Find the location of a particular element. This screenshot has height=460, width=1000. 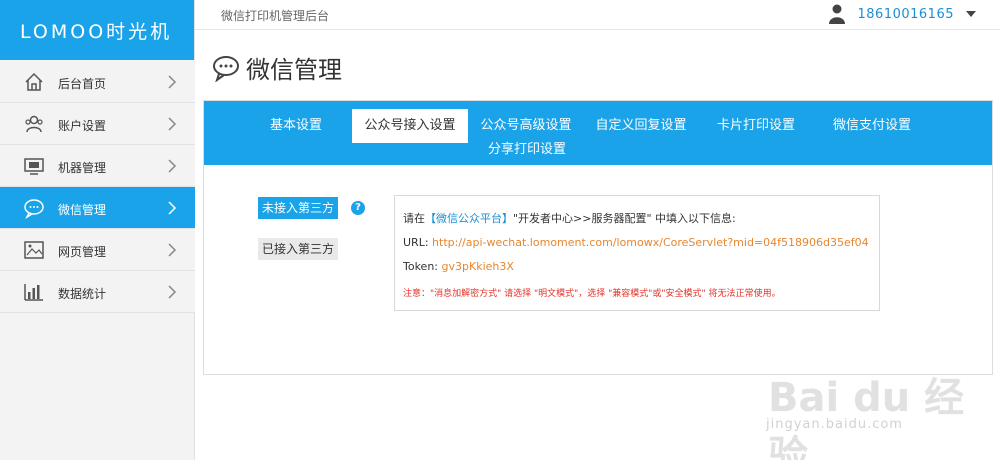

token-label: Token: is located at coordinates (421, 266).